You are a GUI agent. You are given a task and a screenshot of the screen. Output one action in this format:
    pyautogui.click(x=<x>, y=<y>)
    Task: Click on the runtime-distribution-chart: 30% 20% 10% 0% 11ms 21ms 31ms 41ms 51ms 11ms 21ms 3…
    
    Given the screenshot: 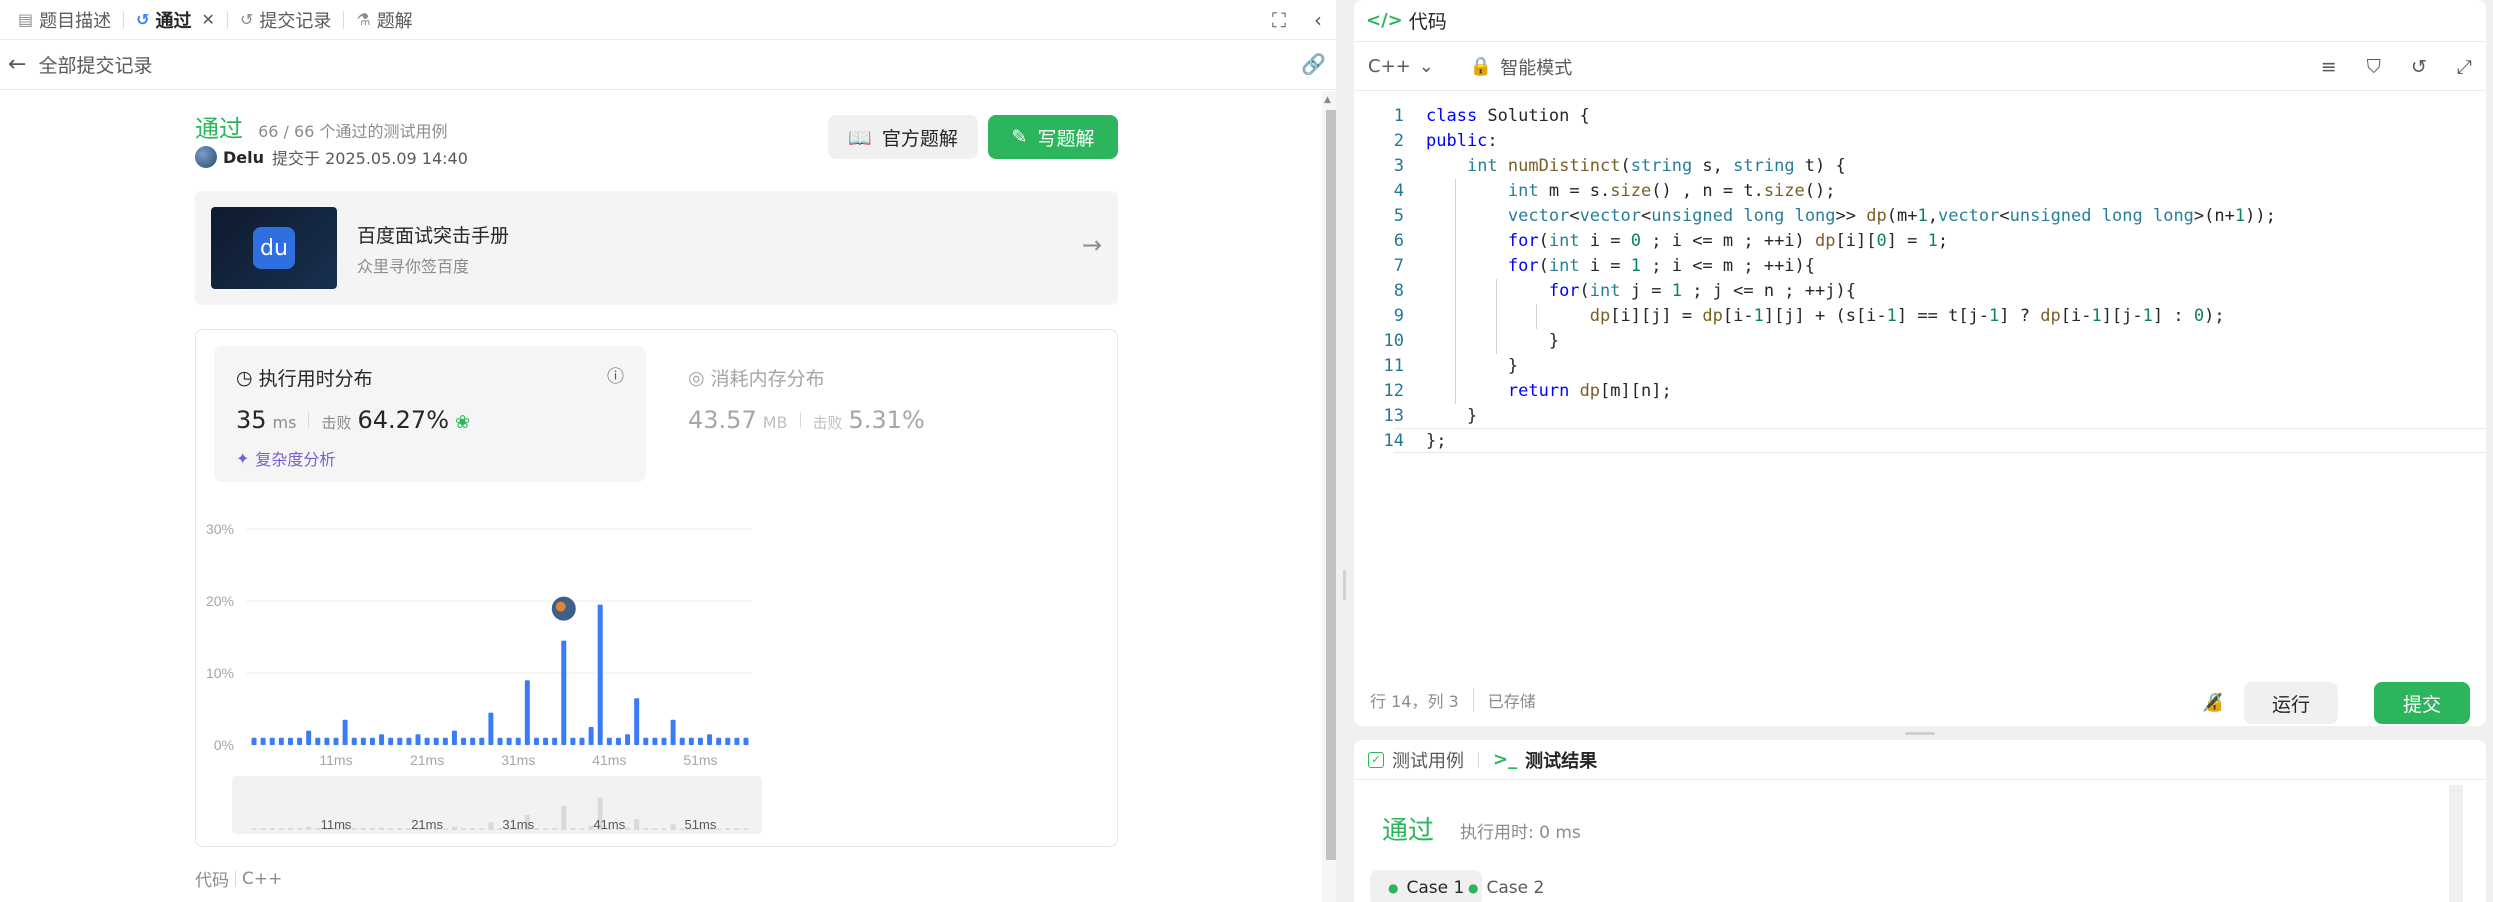 What is the action you would take?
    pyautogui.click(x=657, y=670)
    